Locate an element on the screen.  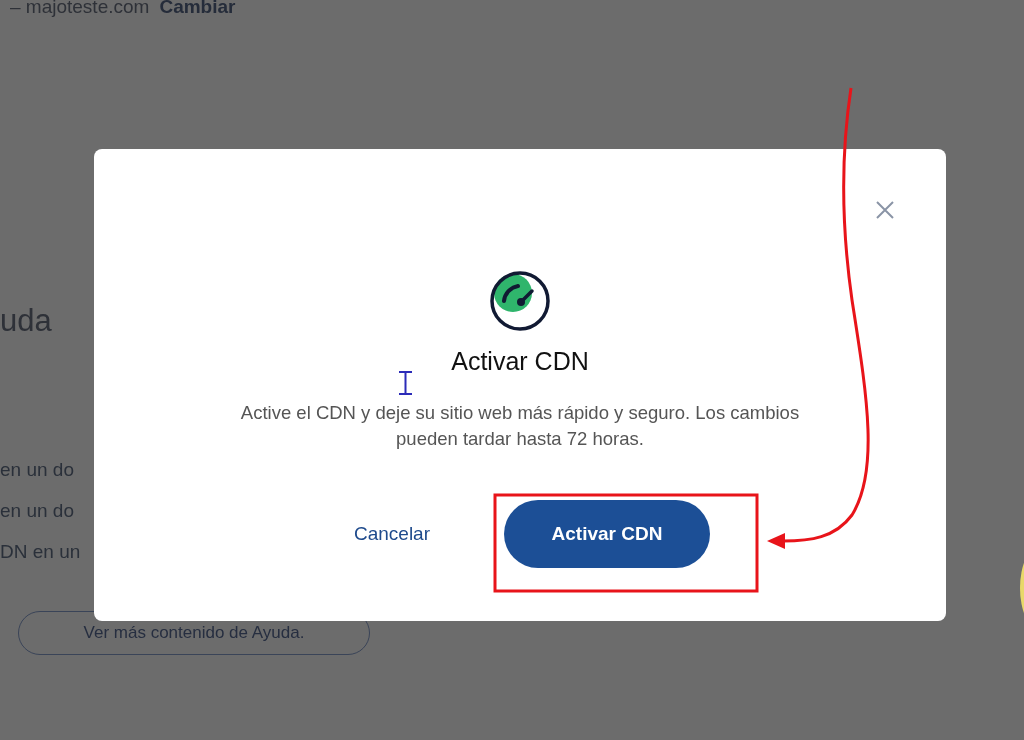
dialog-title: Activar CDN is located at coordinates (520, 361).